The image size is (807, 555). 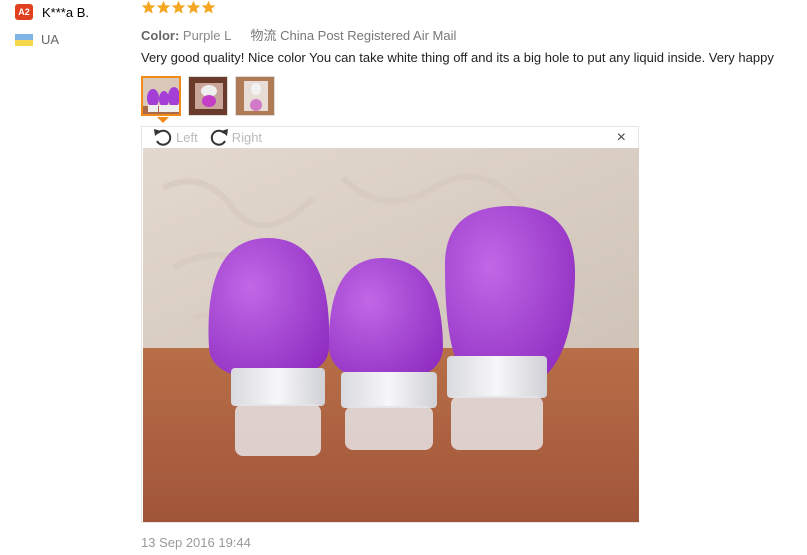 I want to click on flag-icon, so click(x=24, y=39).